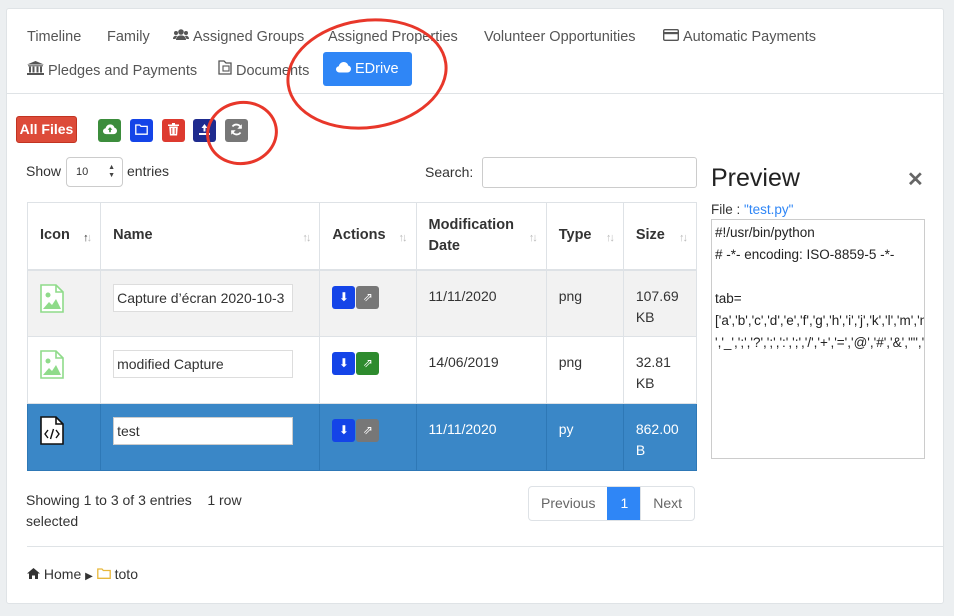 The height and width of the screenshot is (616, 954). What do you see at coordinates (52, 299) in the screenshot?
I see `image-file-icon` at bounding box center [52, 299].